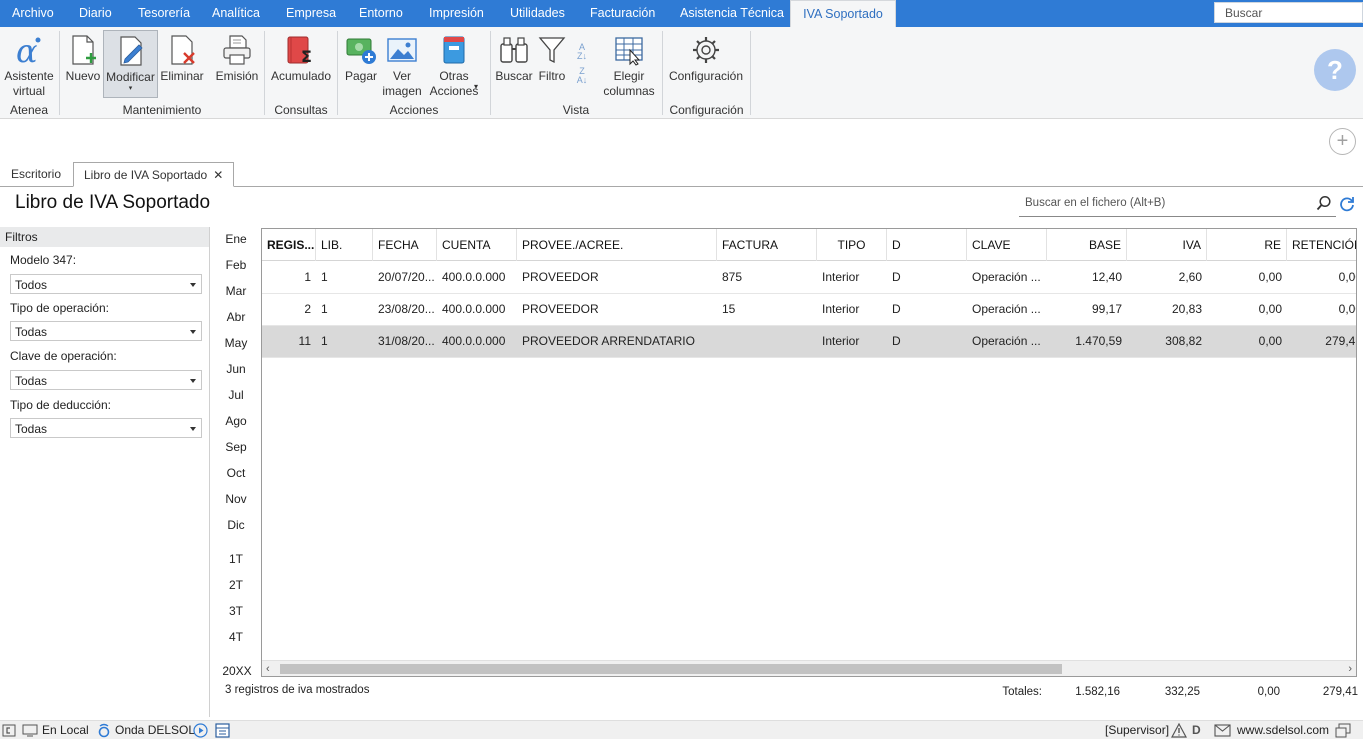 The image size is (1363, 739). I want to click on asistente-virtual-button: α Asistente virtual, so click(29, 64).